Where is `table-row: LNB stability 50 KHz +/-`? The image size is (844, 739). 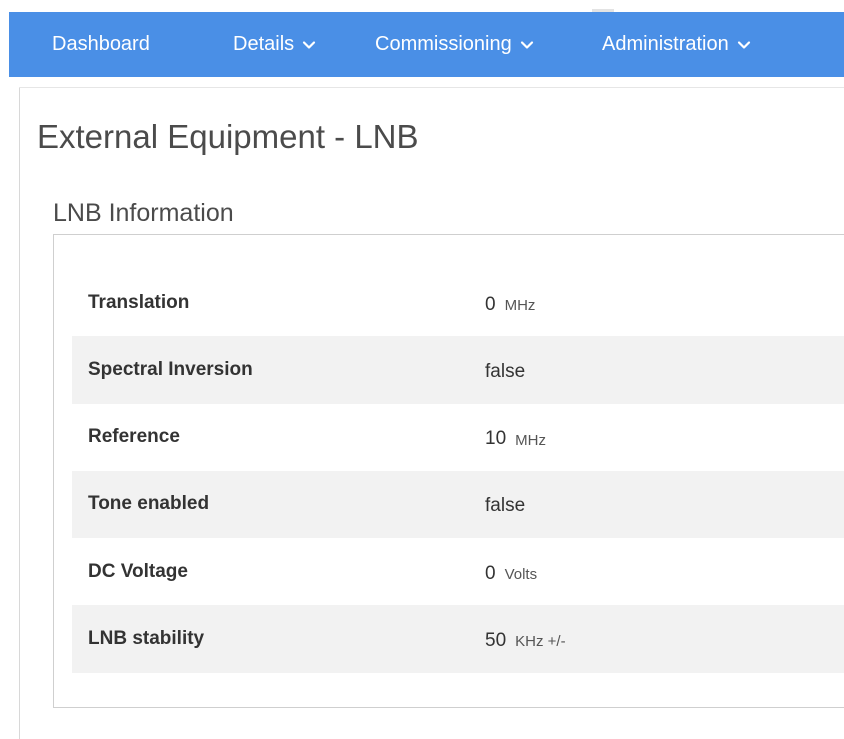 table-row: LNB stability 50 KHz +/- is located at coordinates (458, 639).